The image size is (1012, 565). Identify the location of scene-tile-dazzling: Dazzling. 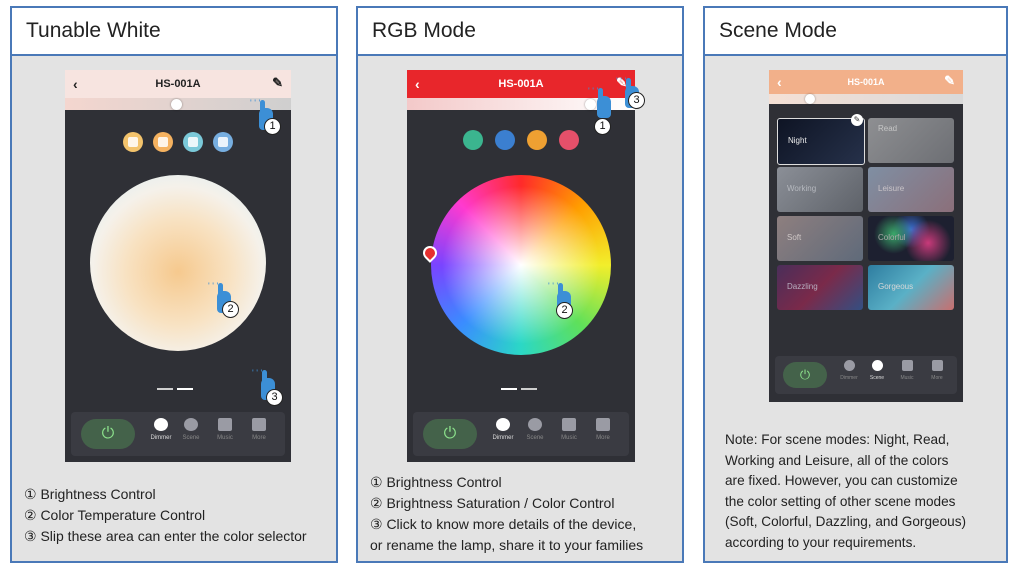
(820, 287).